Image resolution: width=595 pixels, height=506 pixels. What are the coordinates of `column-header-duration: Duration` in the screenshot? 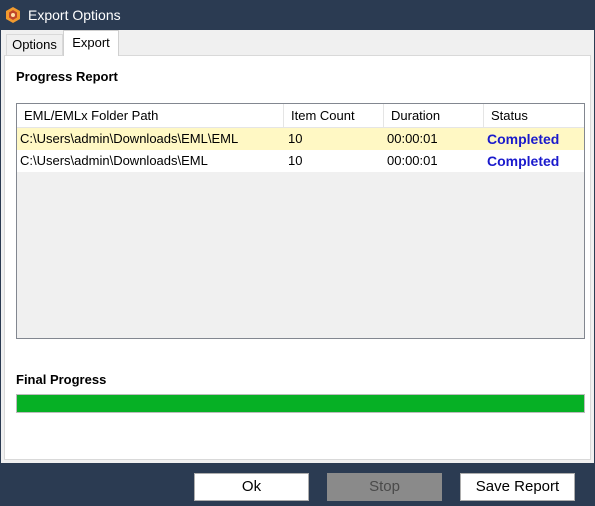 It's located at (434, 115).